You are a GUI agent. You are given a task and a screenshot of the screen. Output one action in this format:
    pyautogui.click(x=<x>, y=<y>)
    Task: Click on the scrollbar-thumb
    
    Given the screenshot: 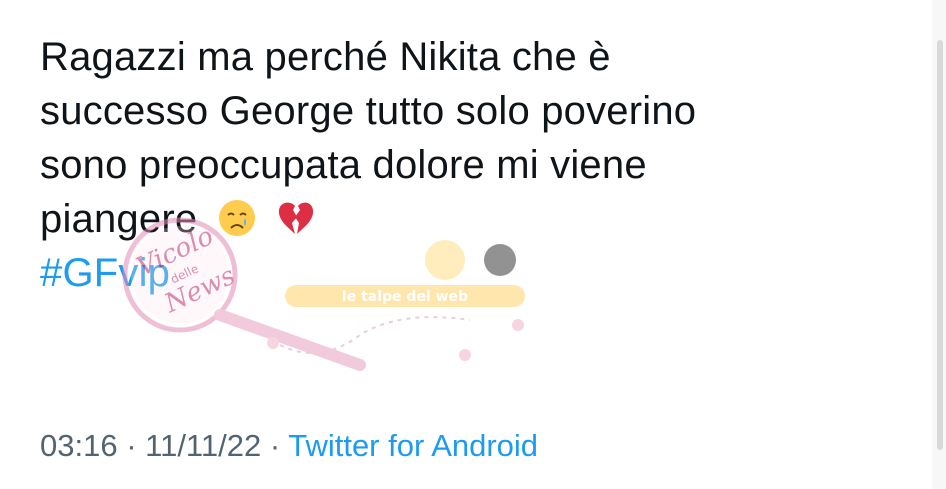 What is the action you would take?
    pyautogui.click(x=940, y=245)
    